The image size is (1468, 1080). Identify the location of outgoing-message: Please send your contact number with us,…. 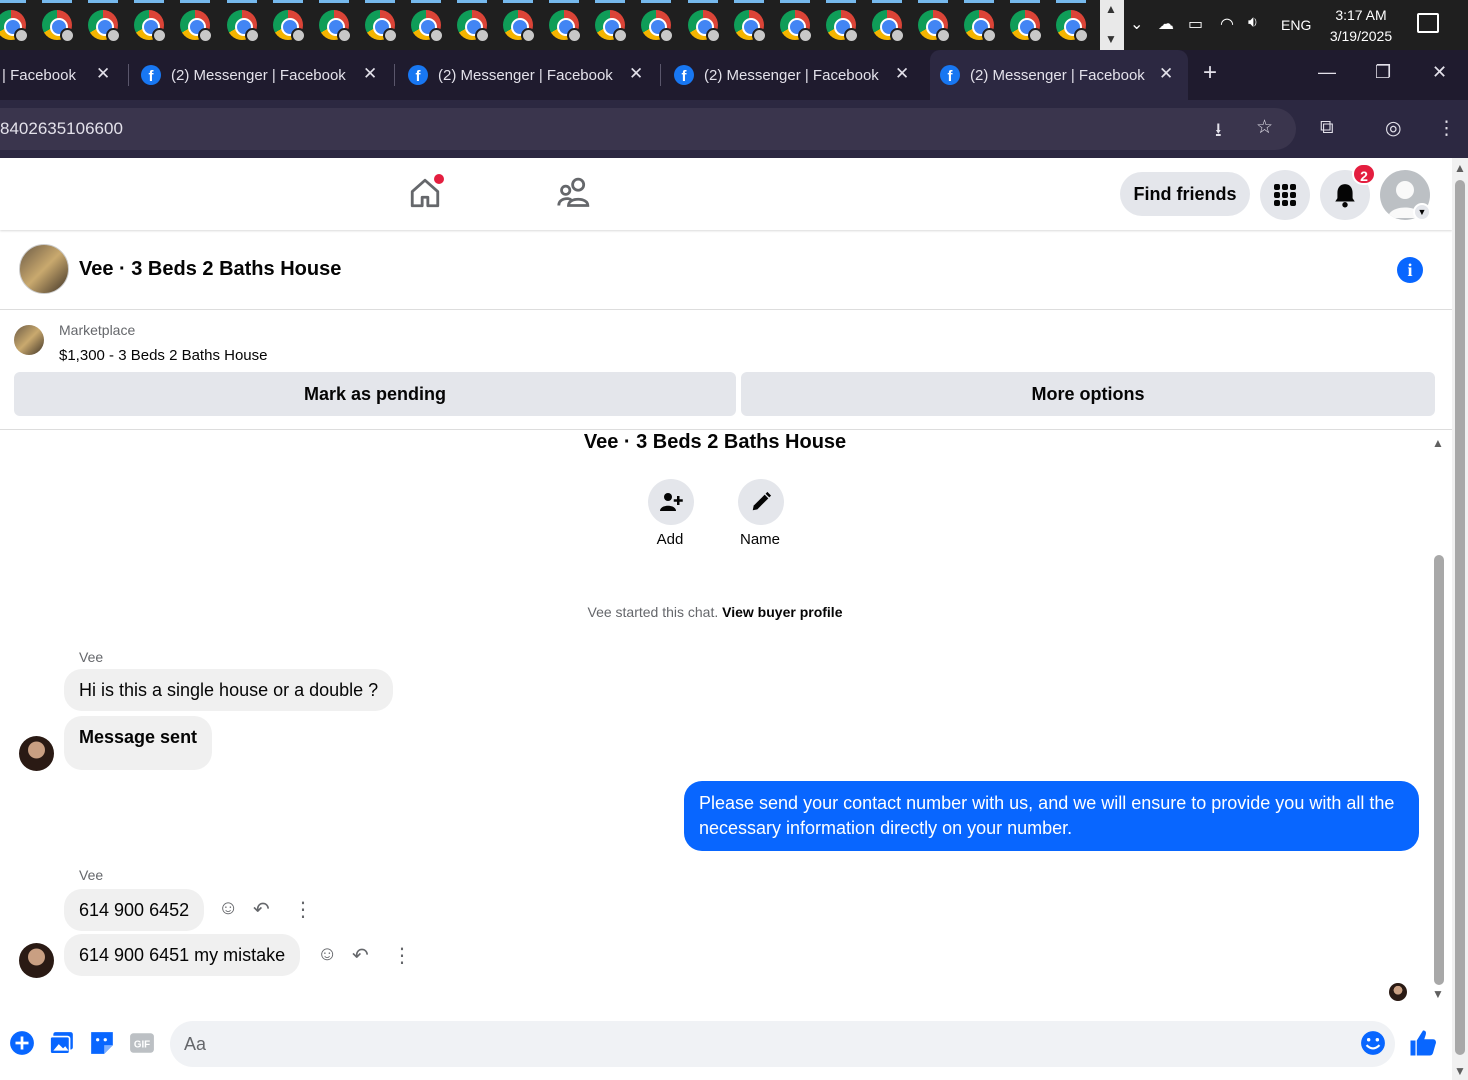
(1051, 816).